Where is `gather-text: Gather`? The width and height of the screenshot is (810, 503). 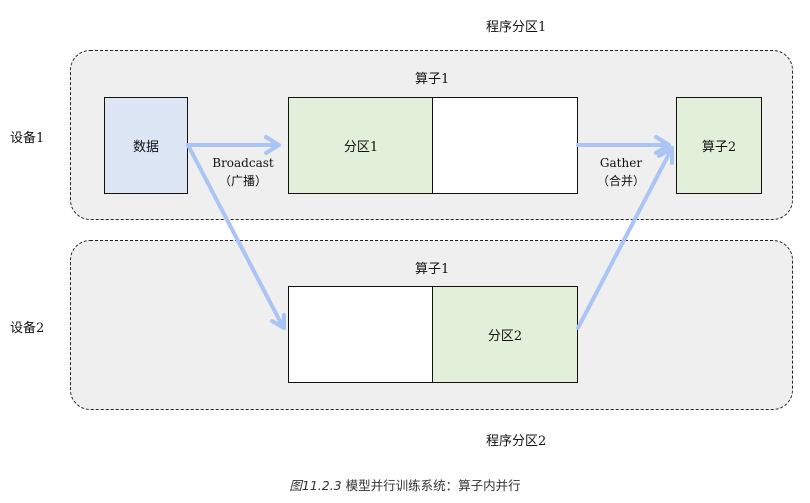
gather-text: Gather is located at coordinates (621, 163).